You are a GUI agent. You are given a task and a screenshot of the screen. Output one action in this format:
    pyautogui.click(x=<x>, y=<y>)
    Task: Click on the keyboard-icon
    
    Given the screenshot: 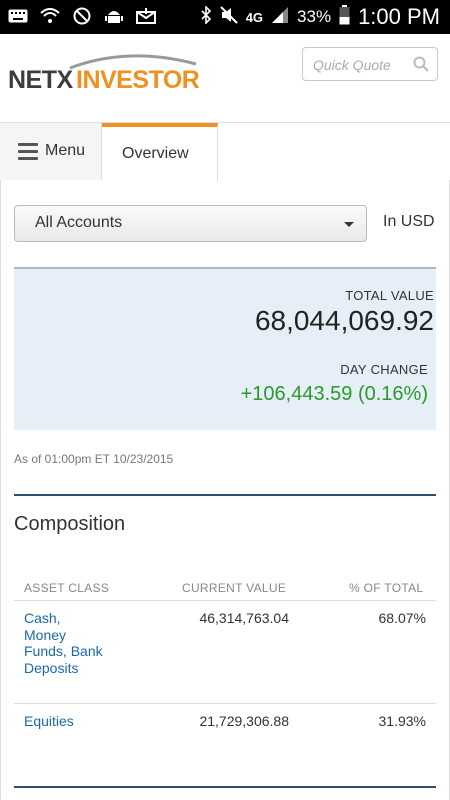 What is the action you would take?
    pyautogui.click(x=18, y=16)
    